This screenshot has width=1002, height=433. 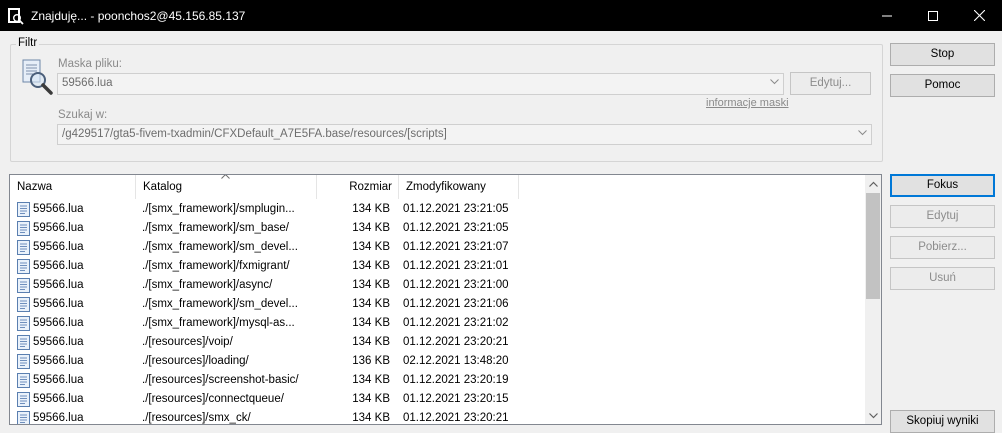 I want to click on directory-cell: ./[smx_framework]/async/, so click(x=207, y=285).